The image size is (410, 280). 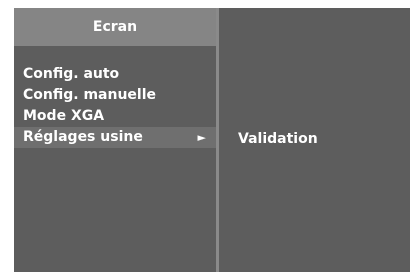 What do you see at coordinates (115, 27) in the screenshot?
I see `menu-title: Ecran` at bounding box center [115, 27].